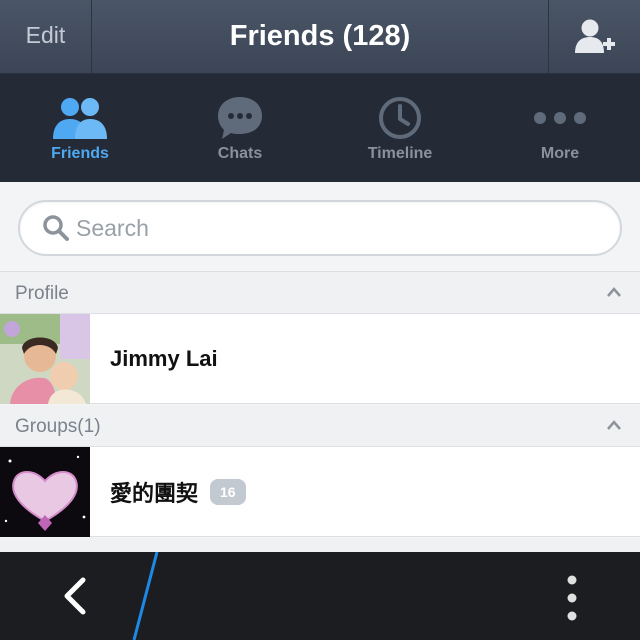 Image resolution: width=640 pixels, height=640 pixels. I want to click on add-friend-icon, so click(594, 36).